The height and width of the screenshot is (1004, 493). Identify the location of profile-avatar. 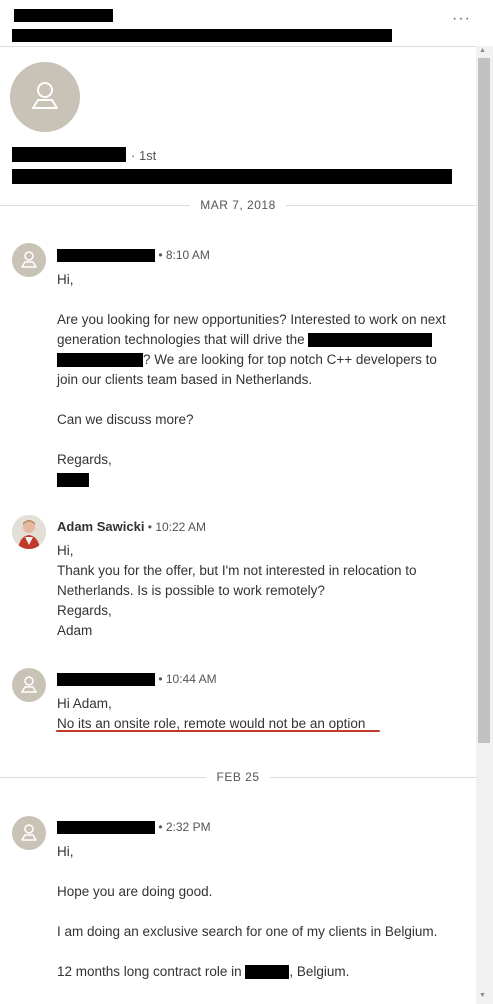
(45, 97).